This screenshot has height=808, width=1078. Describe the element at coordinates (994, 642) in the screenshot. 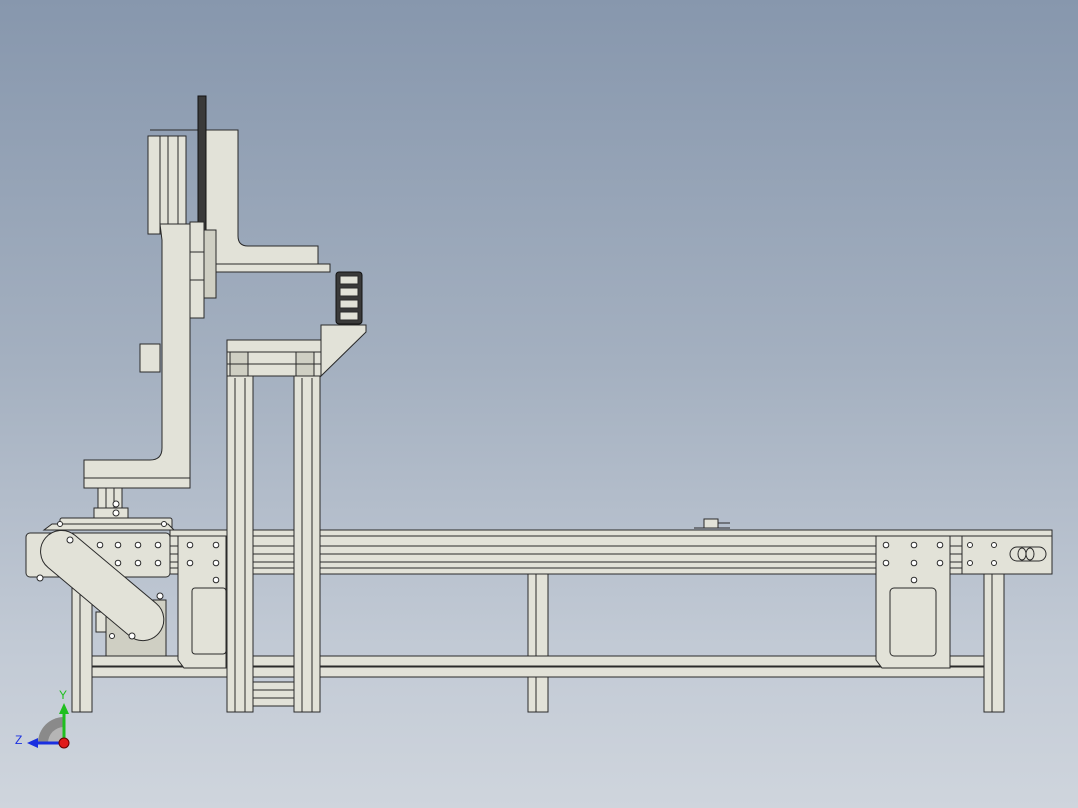

I see `conveyor-leg-right` at that location.